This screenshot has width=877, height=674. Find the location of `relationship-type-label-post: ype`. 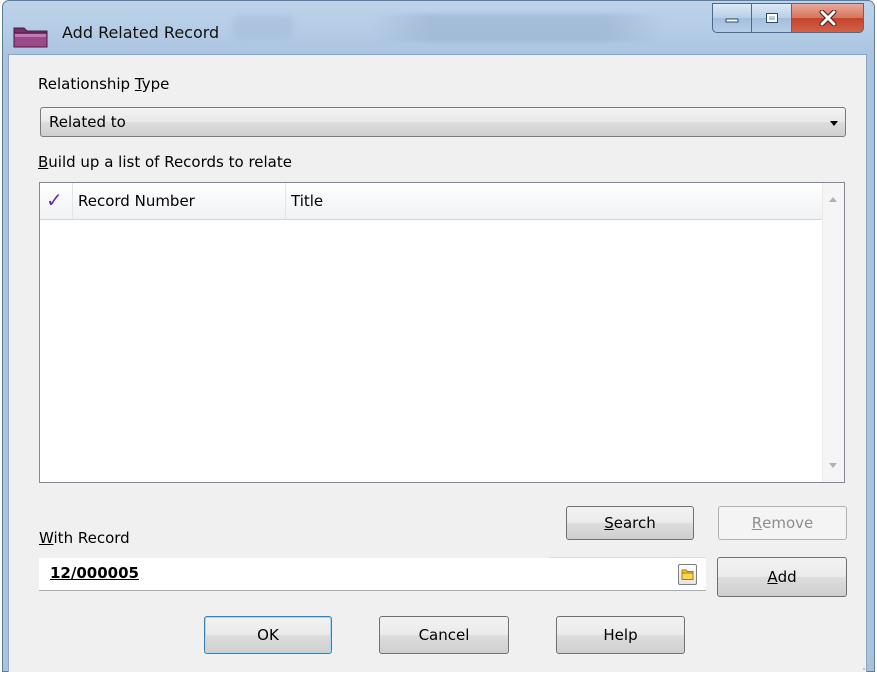

relationship-type-label-post: ype is located at coordinates (155, 84).